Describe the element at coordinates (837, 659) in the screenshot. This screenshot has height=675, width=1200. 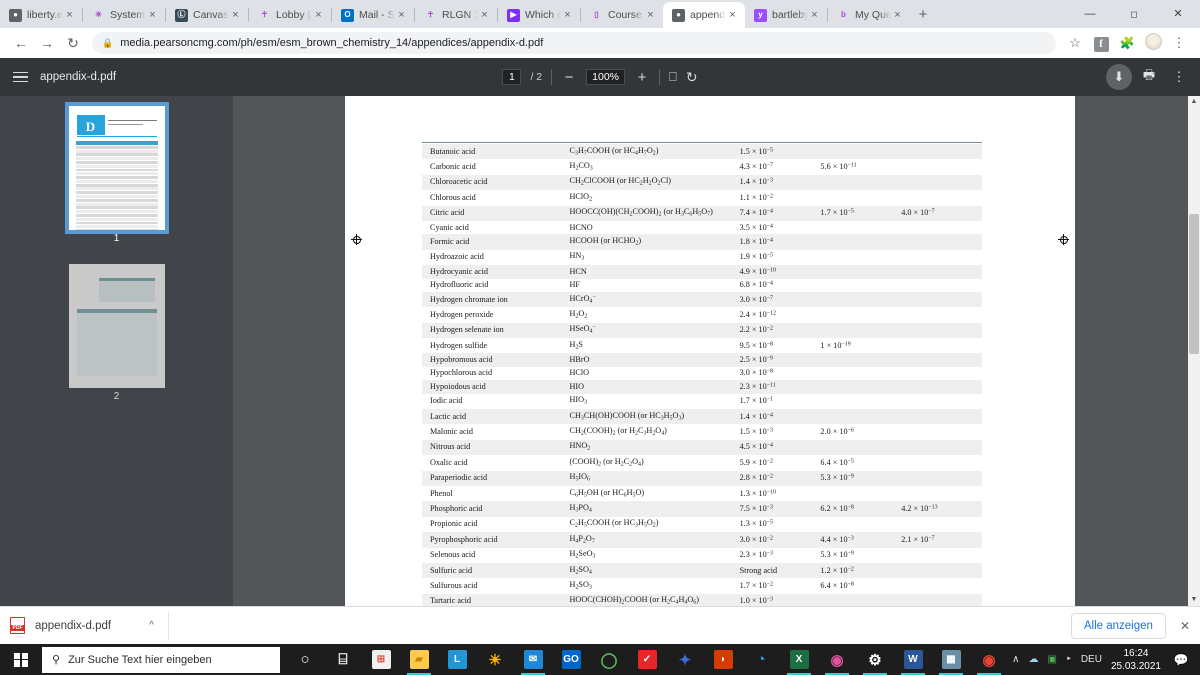
I see `media-player-icon: ◉` at that location.